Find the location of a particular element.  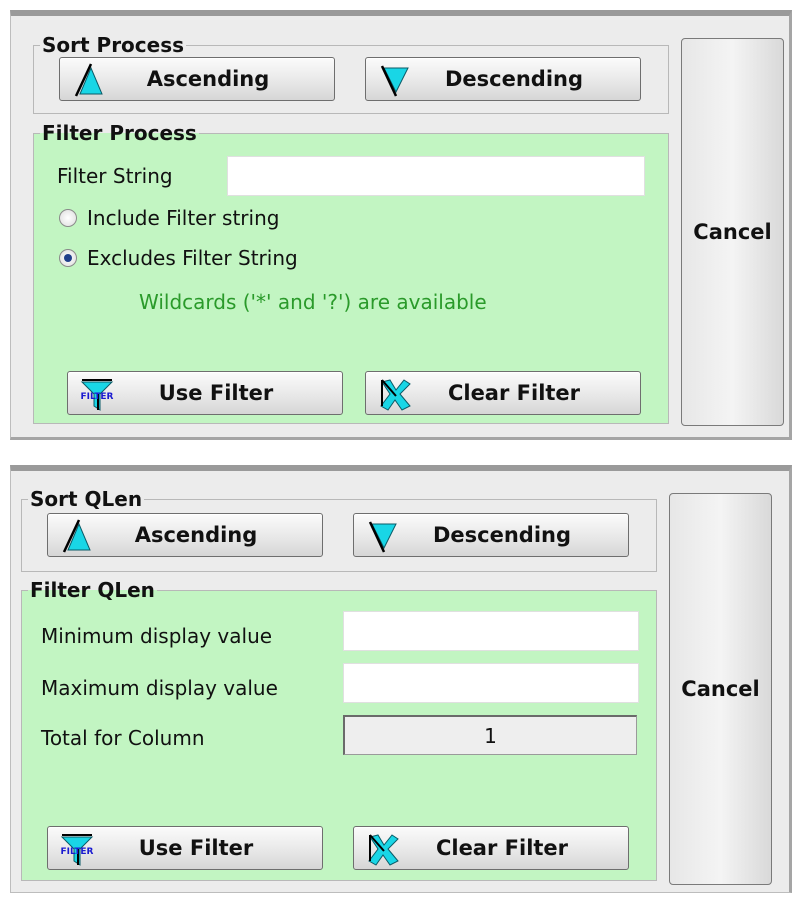

filter-qlen-title: Filter QLen is located at coordinates (92, 590).